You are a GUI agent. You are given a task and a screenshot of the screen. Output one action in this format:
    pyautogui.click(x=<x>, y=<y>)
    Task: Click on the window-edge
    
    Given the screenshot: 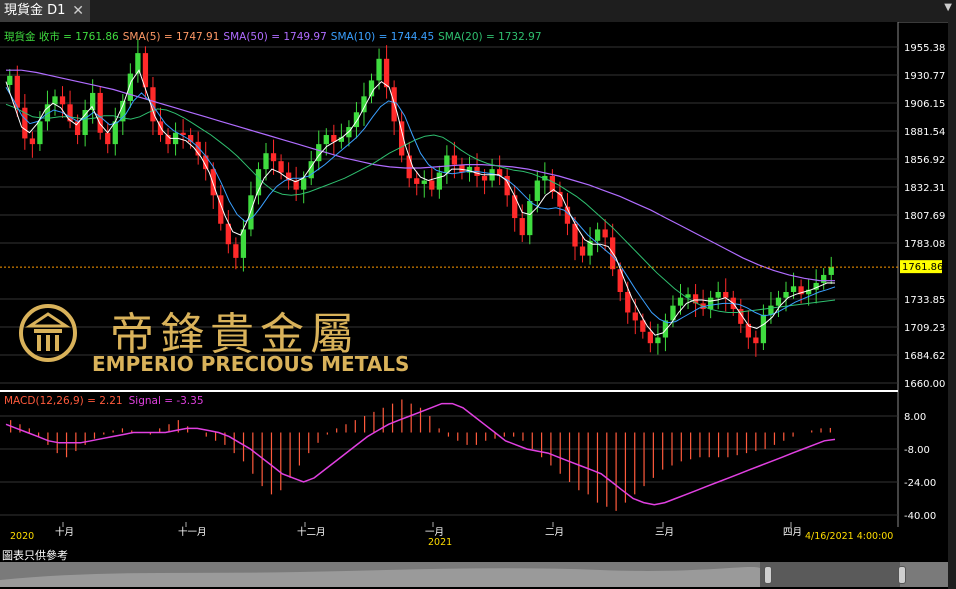 What is the action you would take?
    pyautogui.click(x=952, y=305)
    